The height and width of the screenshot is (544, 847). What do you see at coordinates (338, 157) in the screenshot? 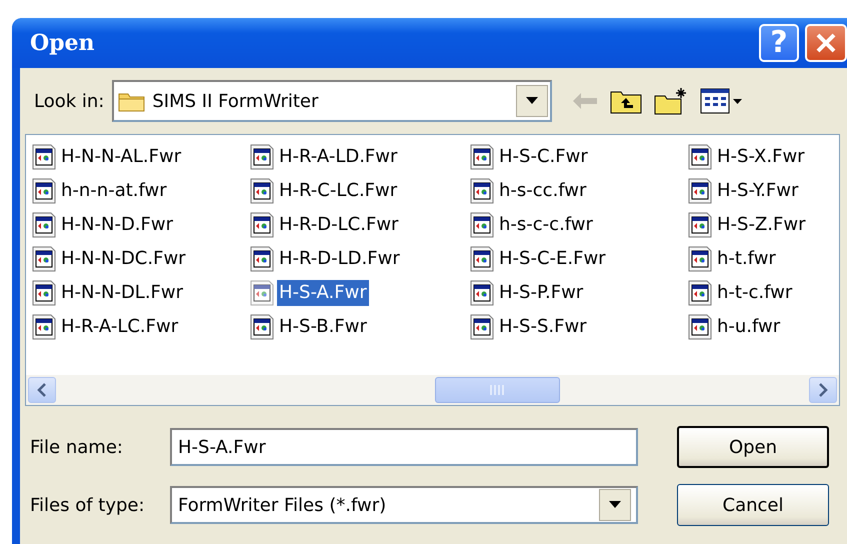
I see `file-item: H-R-A-LD.Fwr` at bounding box center [338, 157].